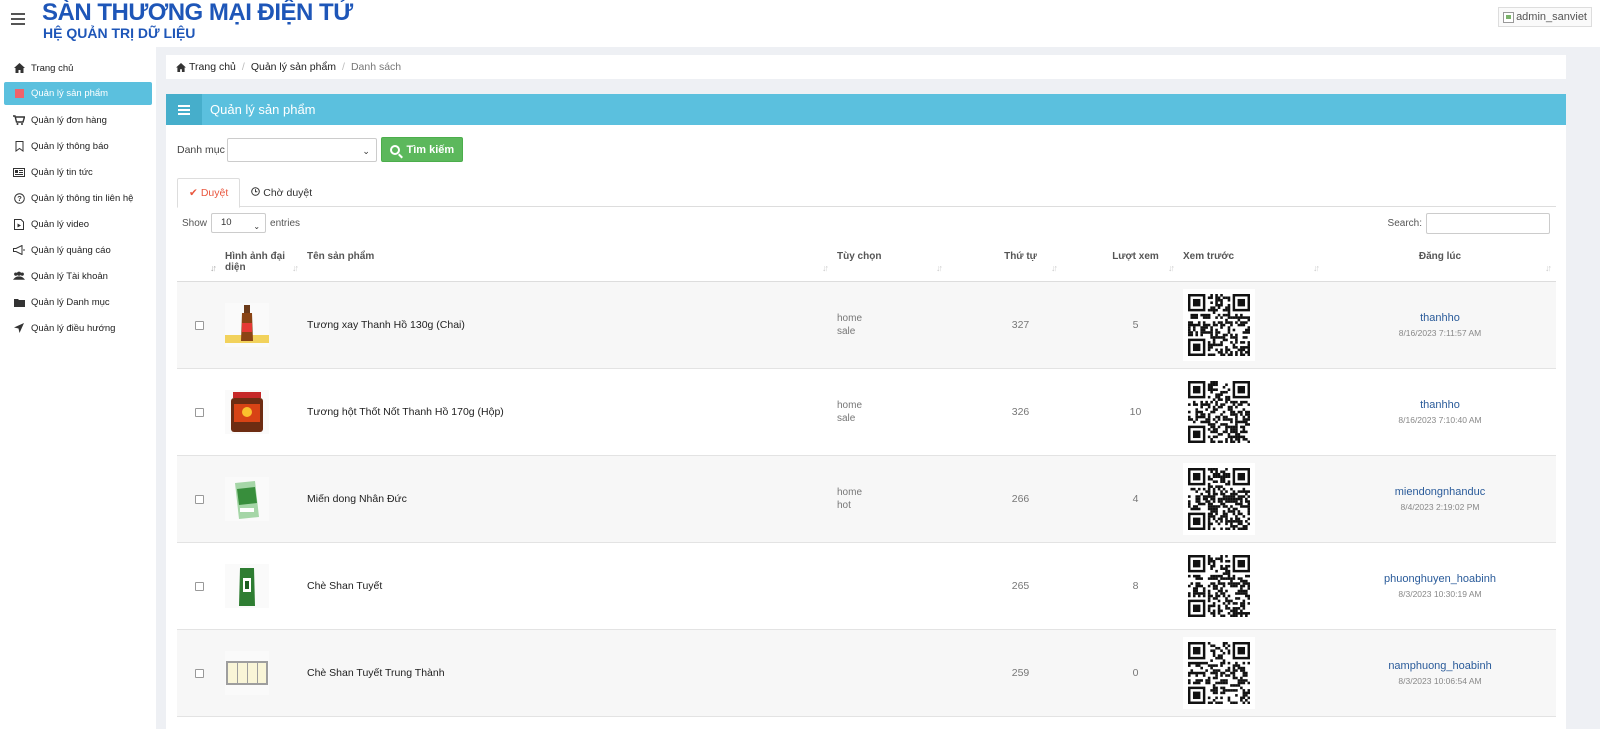  Describe the element at coordinates (568, 412) in the screenshot. I see `row-name: Tương hột Thốt Nốt Thanh Hồ 170g (Hộp)` at that location.